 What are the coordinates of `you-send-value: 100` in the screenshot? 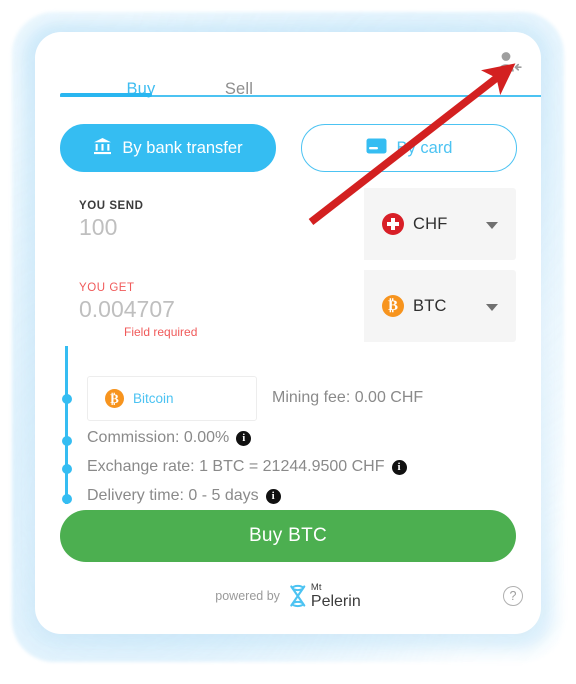 It's located at (221, 227).